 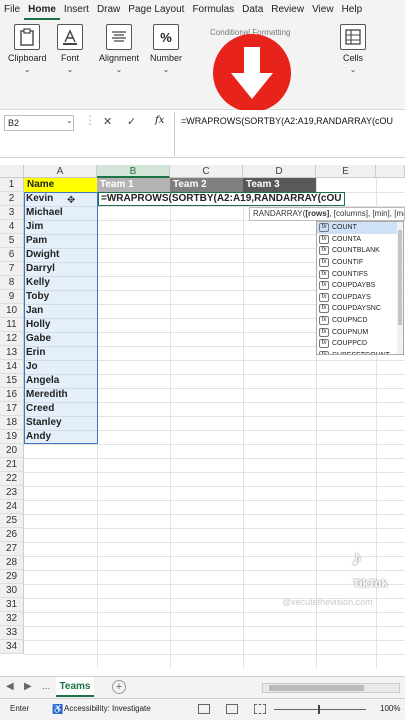 I want to click on autocomplete-item: fx COUPNCD, so click(x=360, y=321).